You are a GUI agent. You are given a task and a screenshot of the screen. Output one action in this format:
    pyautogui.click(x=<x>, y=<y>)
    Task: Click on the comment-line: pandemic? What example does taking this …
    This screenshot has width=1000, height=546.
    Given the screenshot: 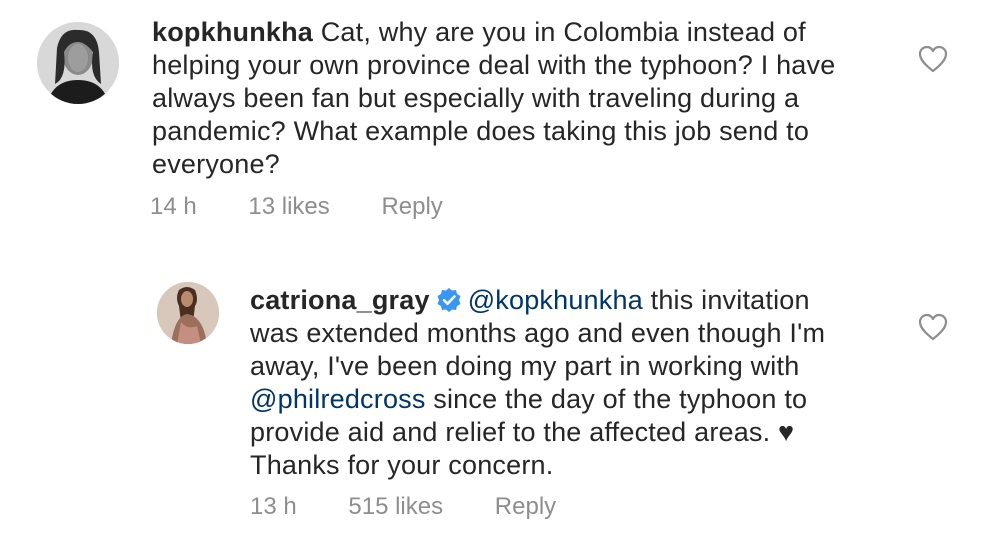 What is the action you would take?
    pyautogui.click(x=481, y=131)
    